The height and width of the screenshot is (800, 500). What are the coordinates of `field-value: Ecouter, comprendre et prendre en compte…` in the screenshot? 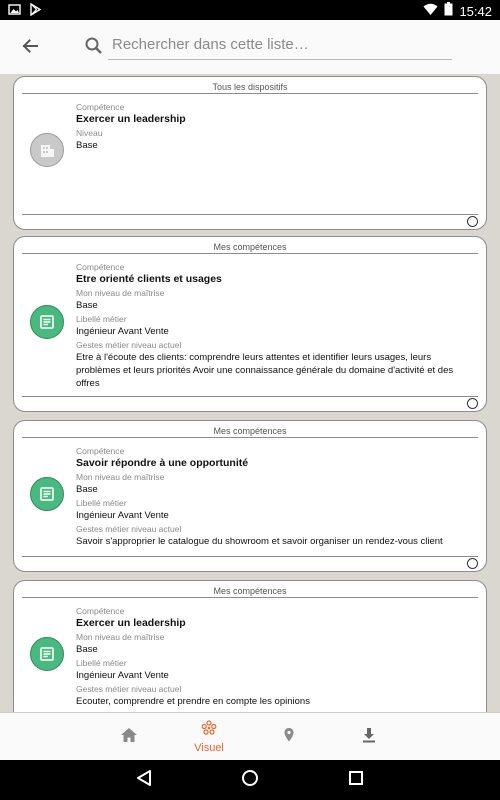 It's located at (193, 701).